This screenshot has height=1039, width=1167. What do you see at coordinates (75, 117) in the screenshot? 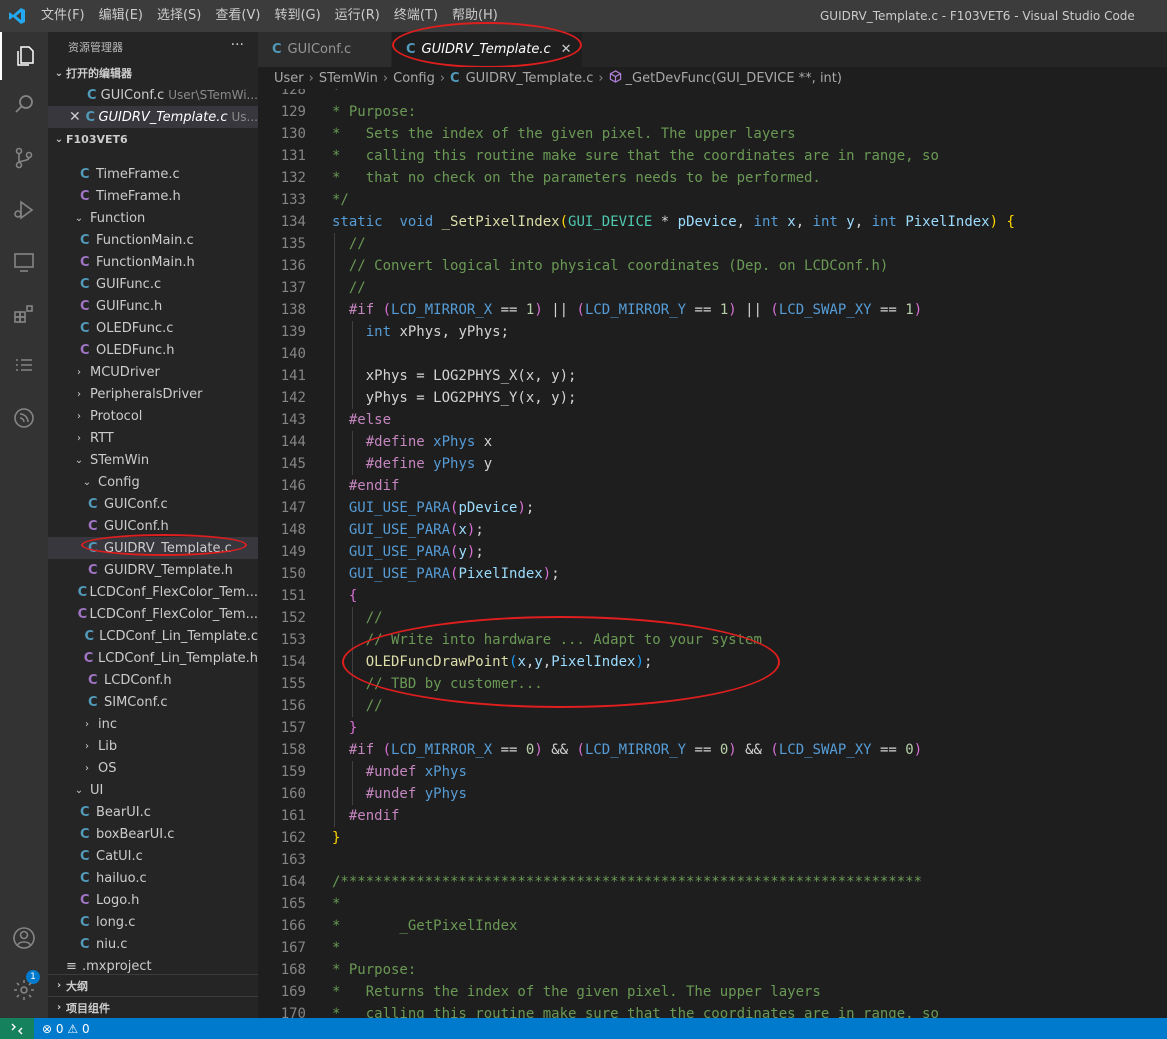
I see `close-icon: ✕` at bounding box center [75, 117].